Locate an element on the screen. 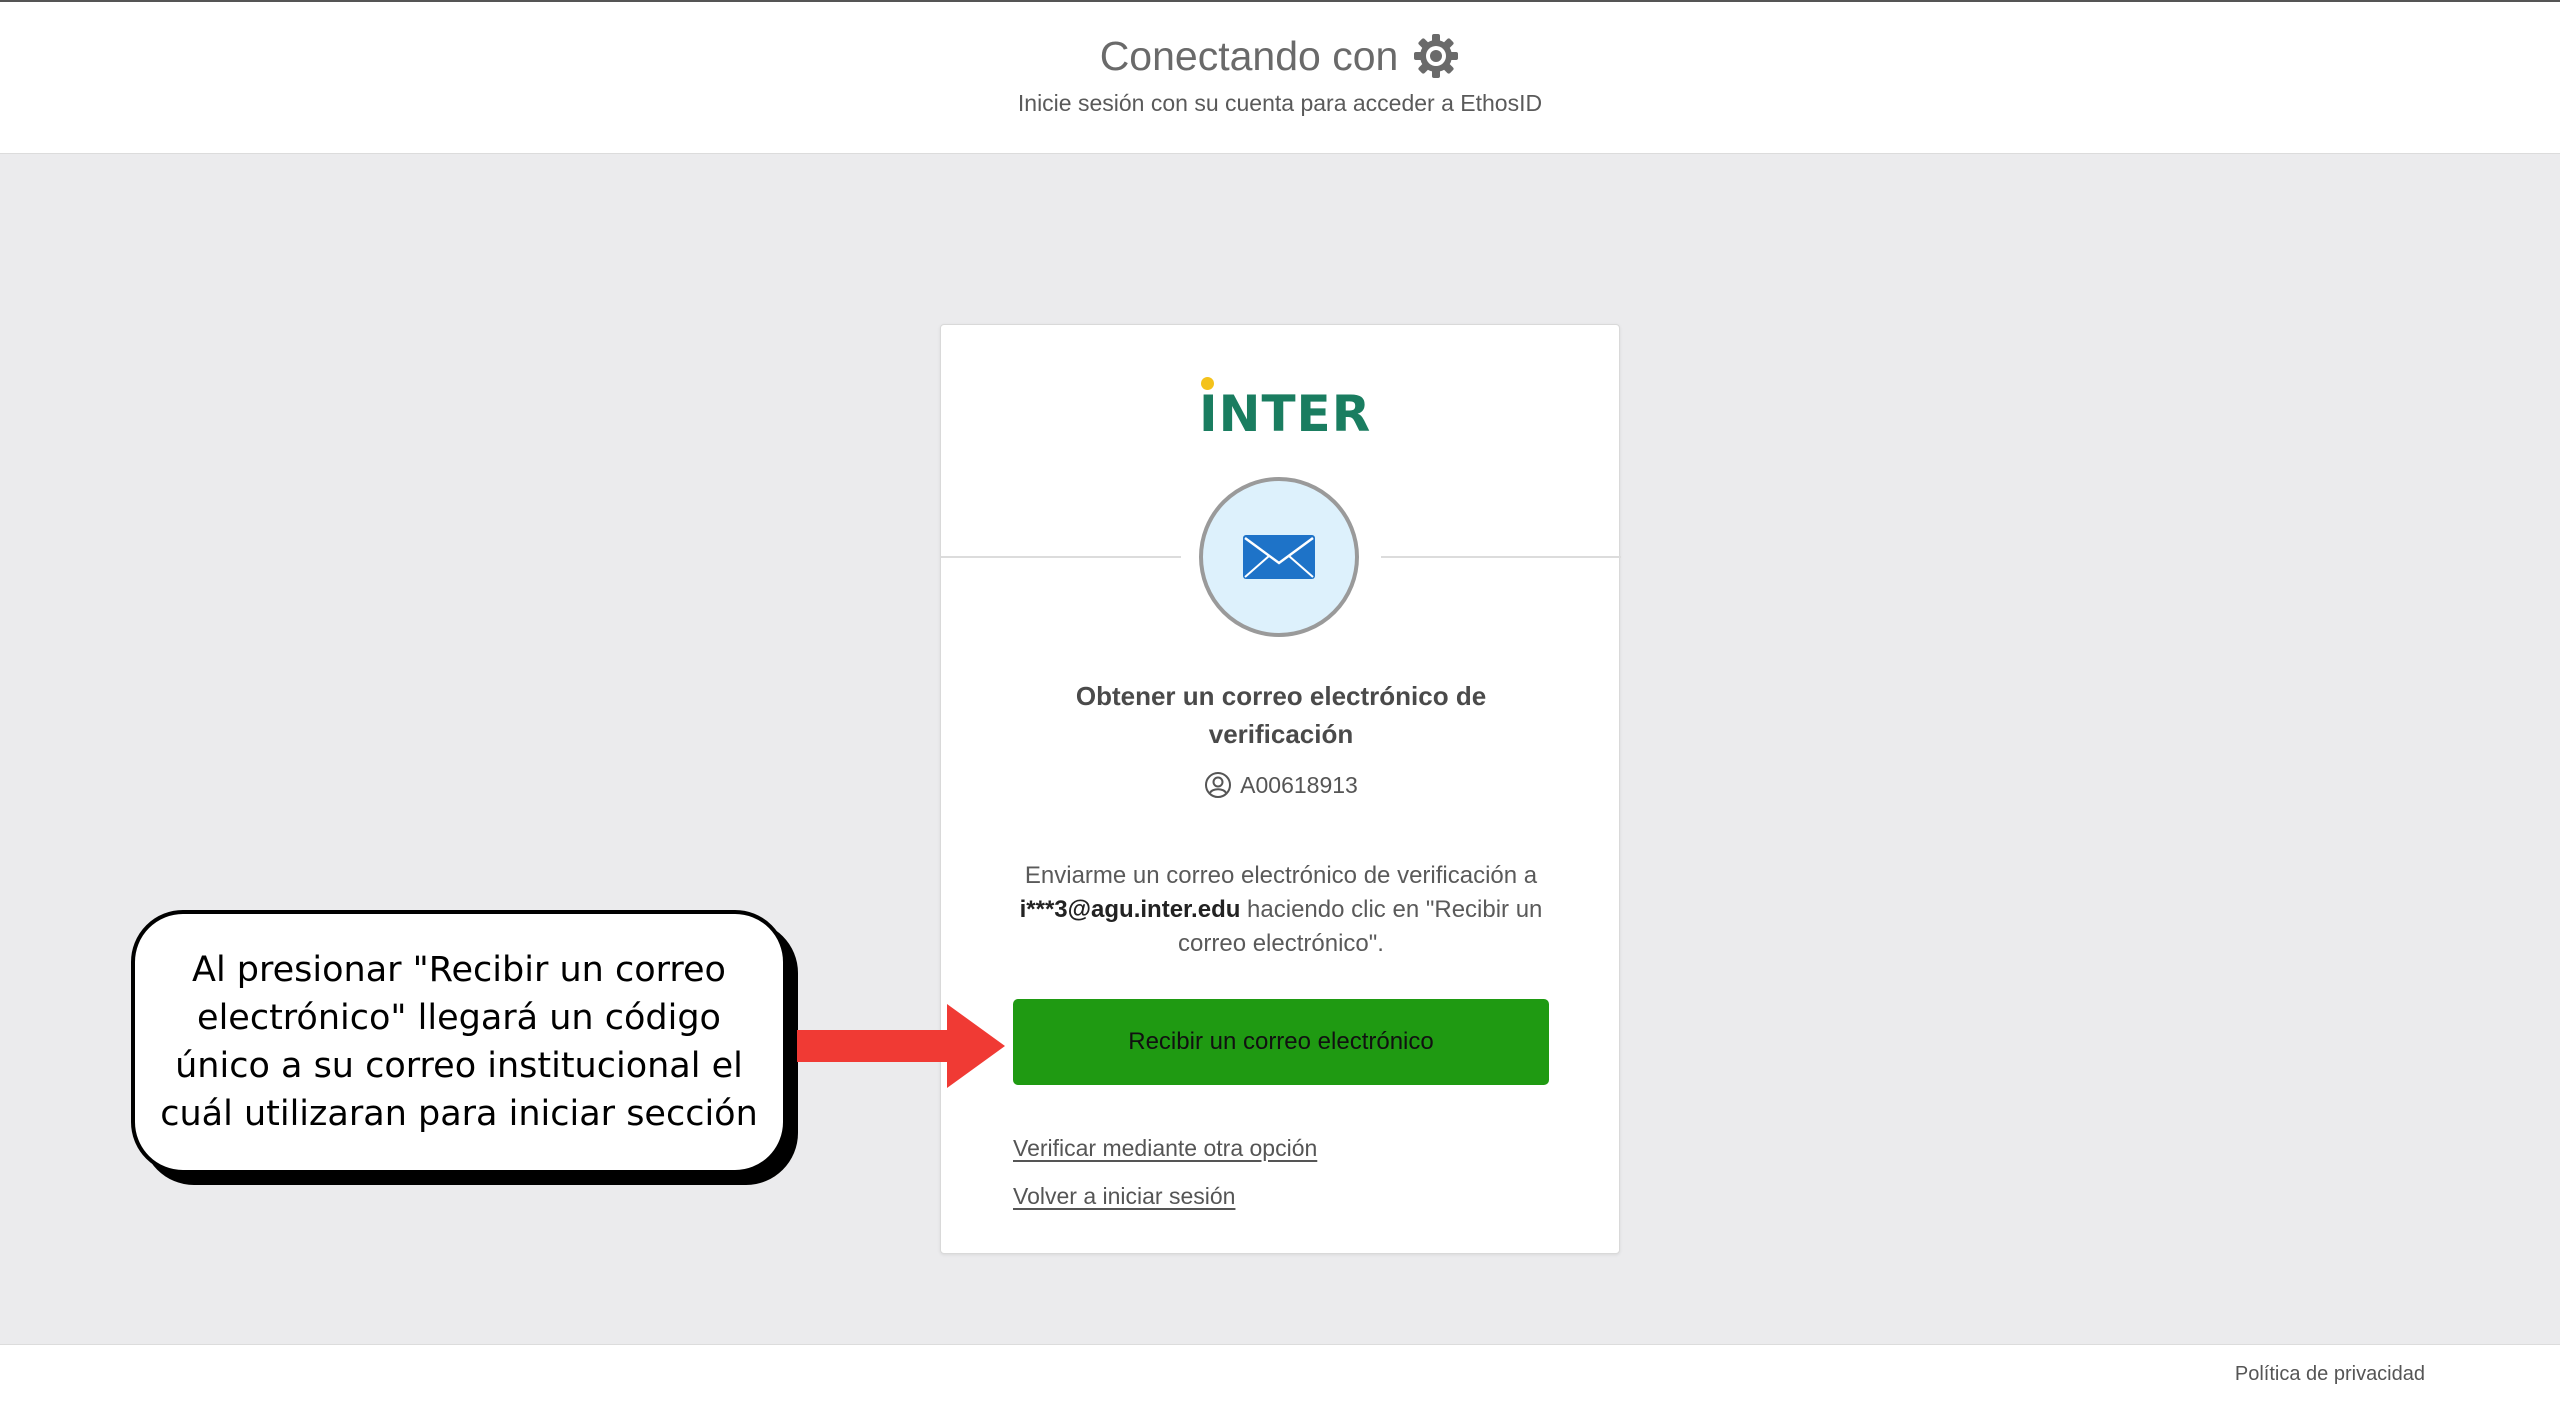 This screenshot has height=1402, width=2560. header-title-row: Conectando con is located at coordinates (1280, 56).